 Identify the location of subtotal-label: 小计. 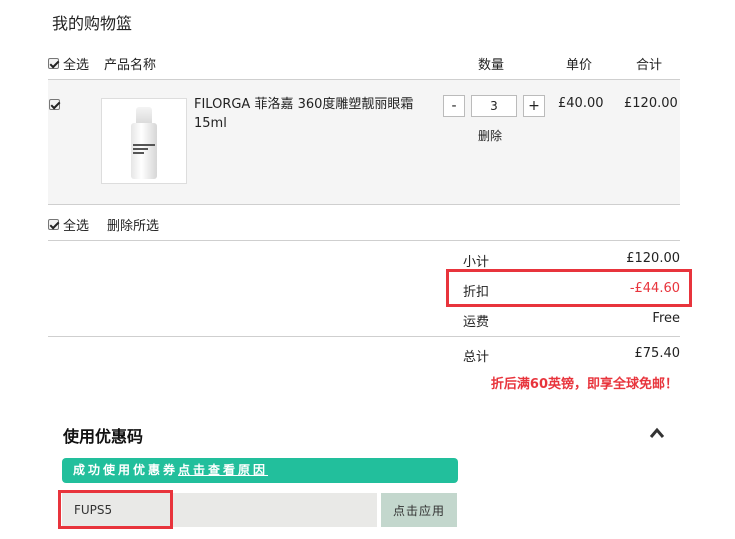
(476, 262).